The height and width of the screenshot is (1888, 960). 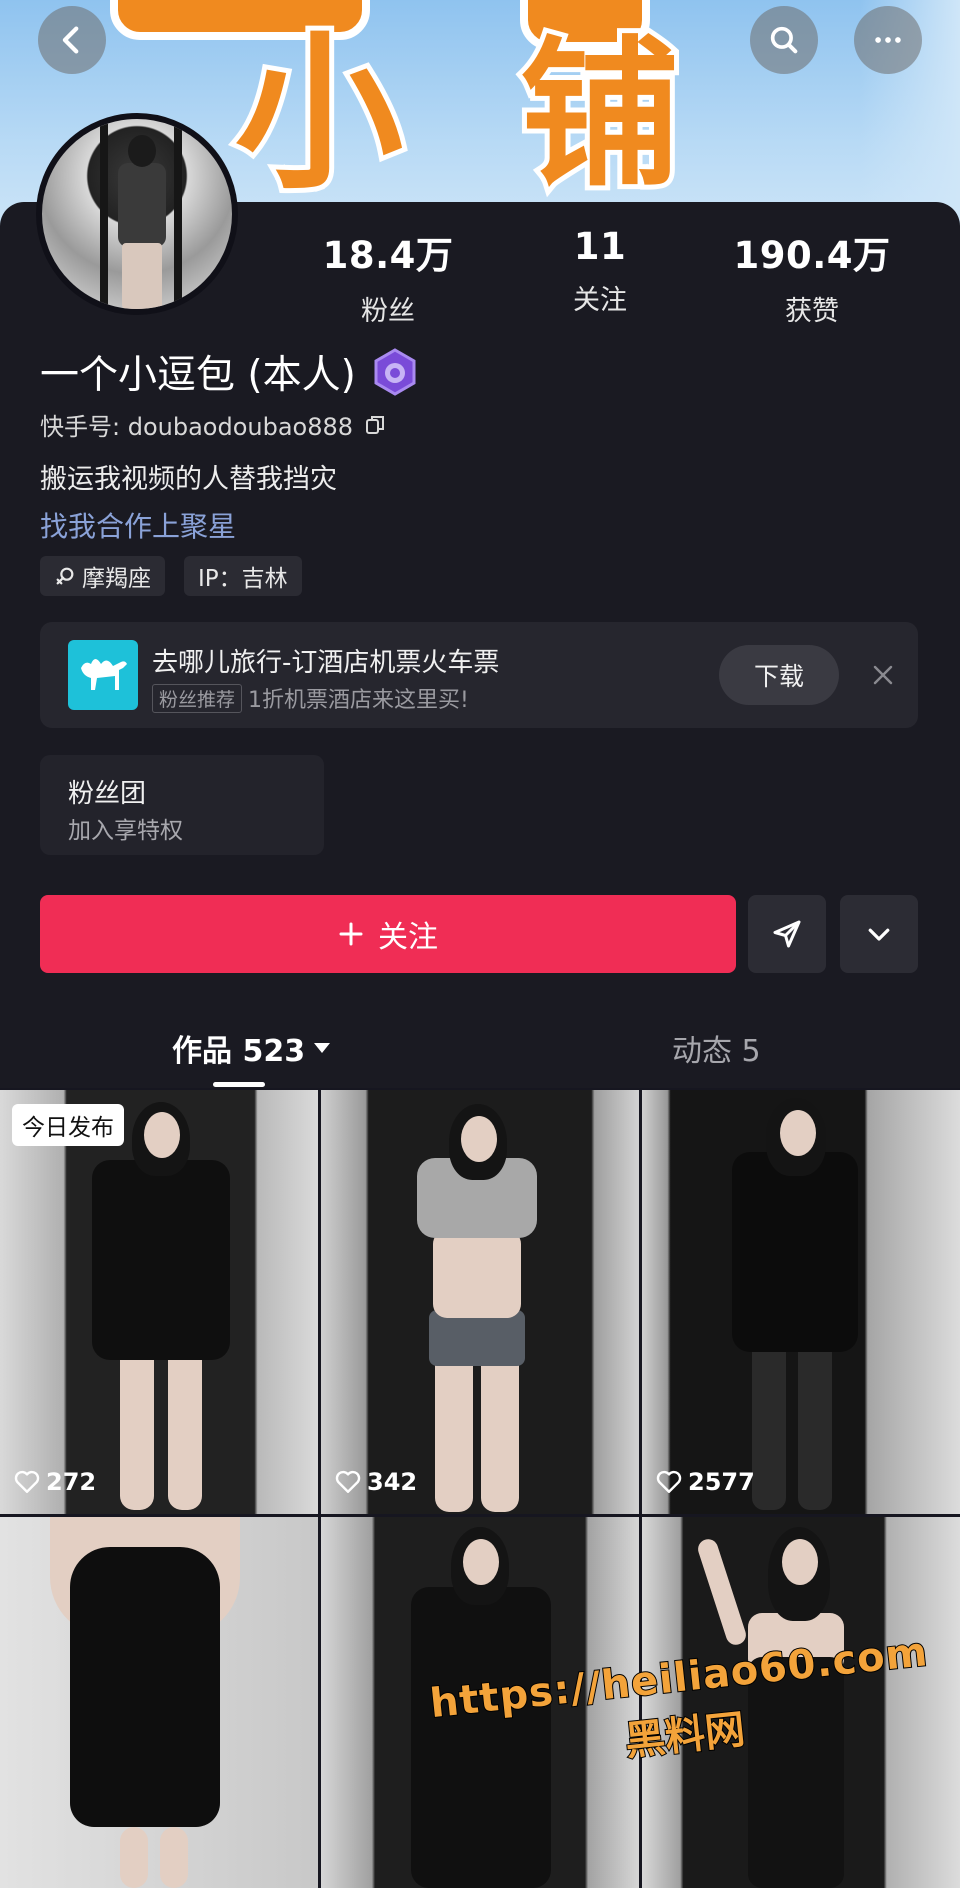 What do you see at coordinates (71, 1482) in the screenshot?
I see `like-value: 272` at bounding box center [71, 1482].